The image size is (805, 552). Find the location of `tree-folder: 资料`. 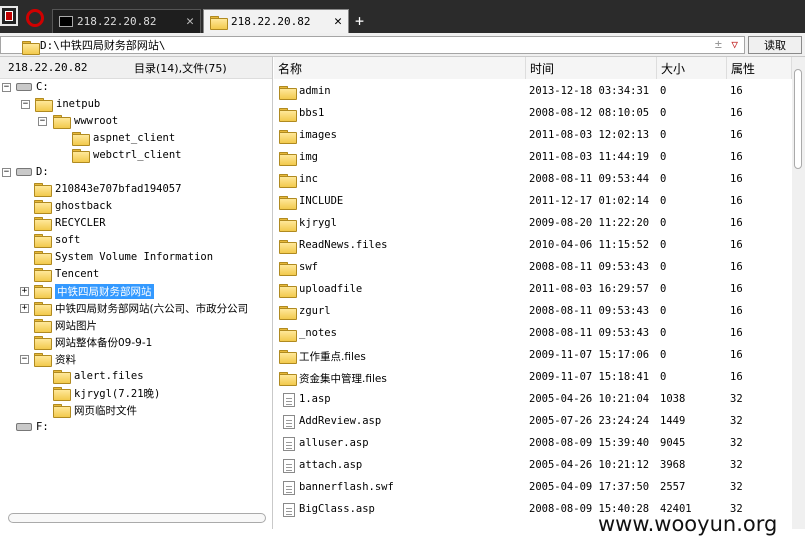

tree-folder: 资料 is located at coordinates (55, 359).